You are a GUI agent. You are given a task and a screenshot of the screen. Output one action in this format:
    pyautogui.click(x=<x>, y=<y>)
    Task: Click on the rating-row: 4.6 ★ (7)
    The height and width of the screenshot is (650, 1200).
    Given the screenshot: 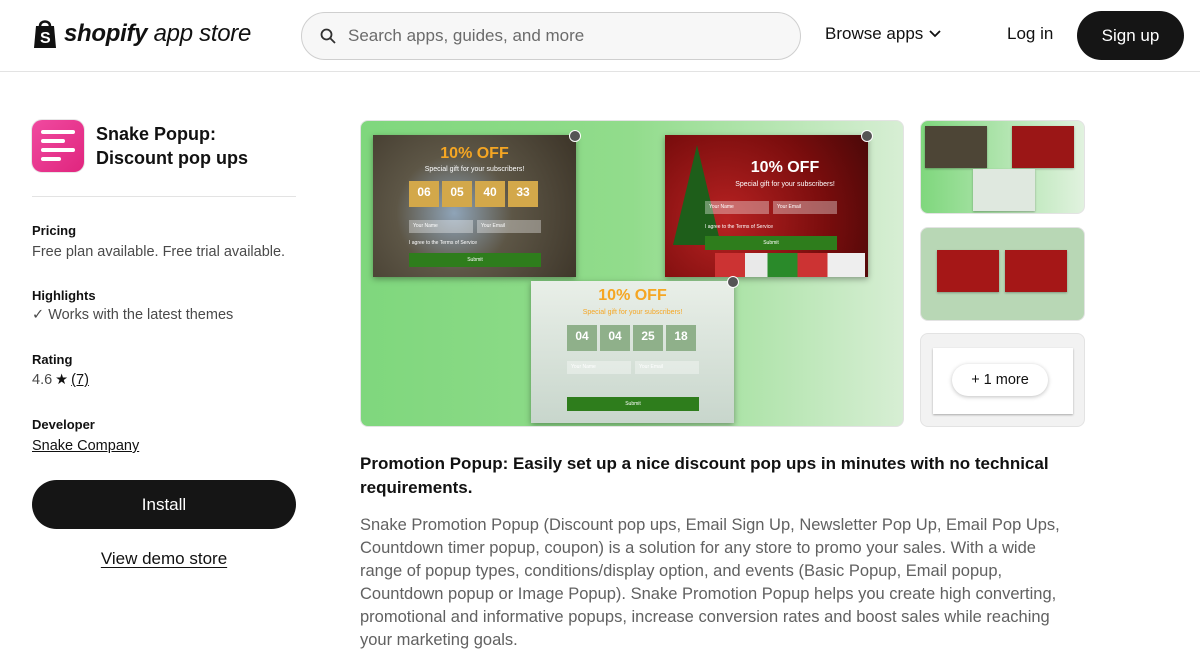 What is the action you would take?
    pyautogui.click(x=60, y=380)
    